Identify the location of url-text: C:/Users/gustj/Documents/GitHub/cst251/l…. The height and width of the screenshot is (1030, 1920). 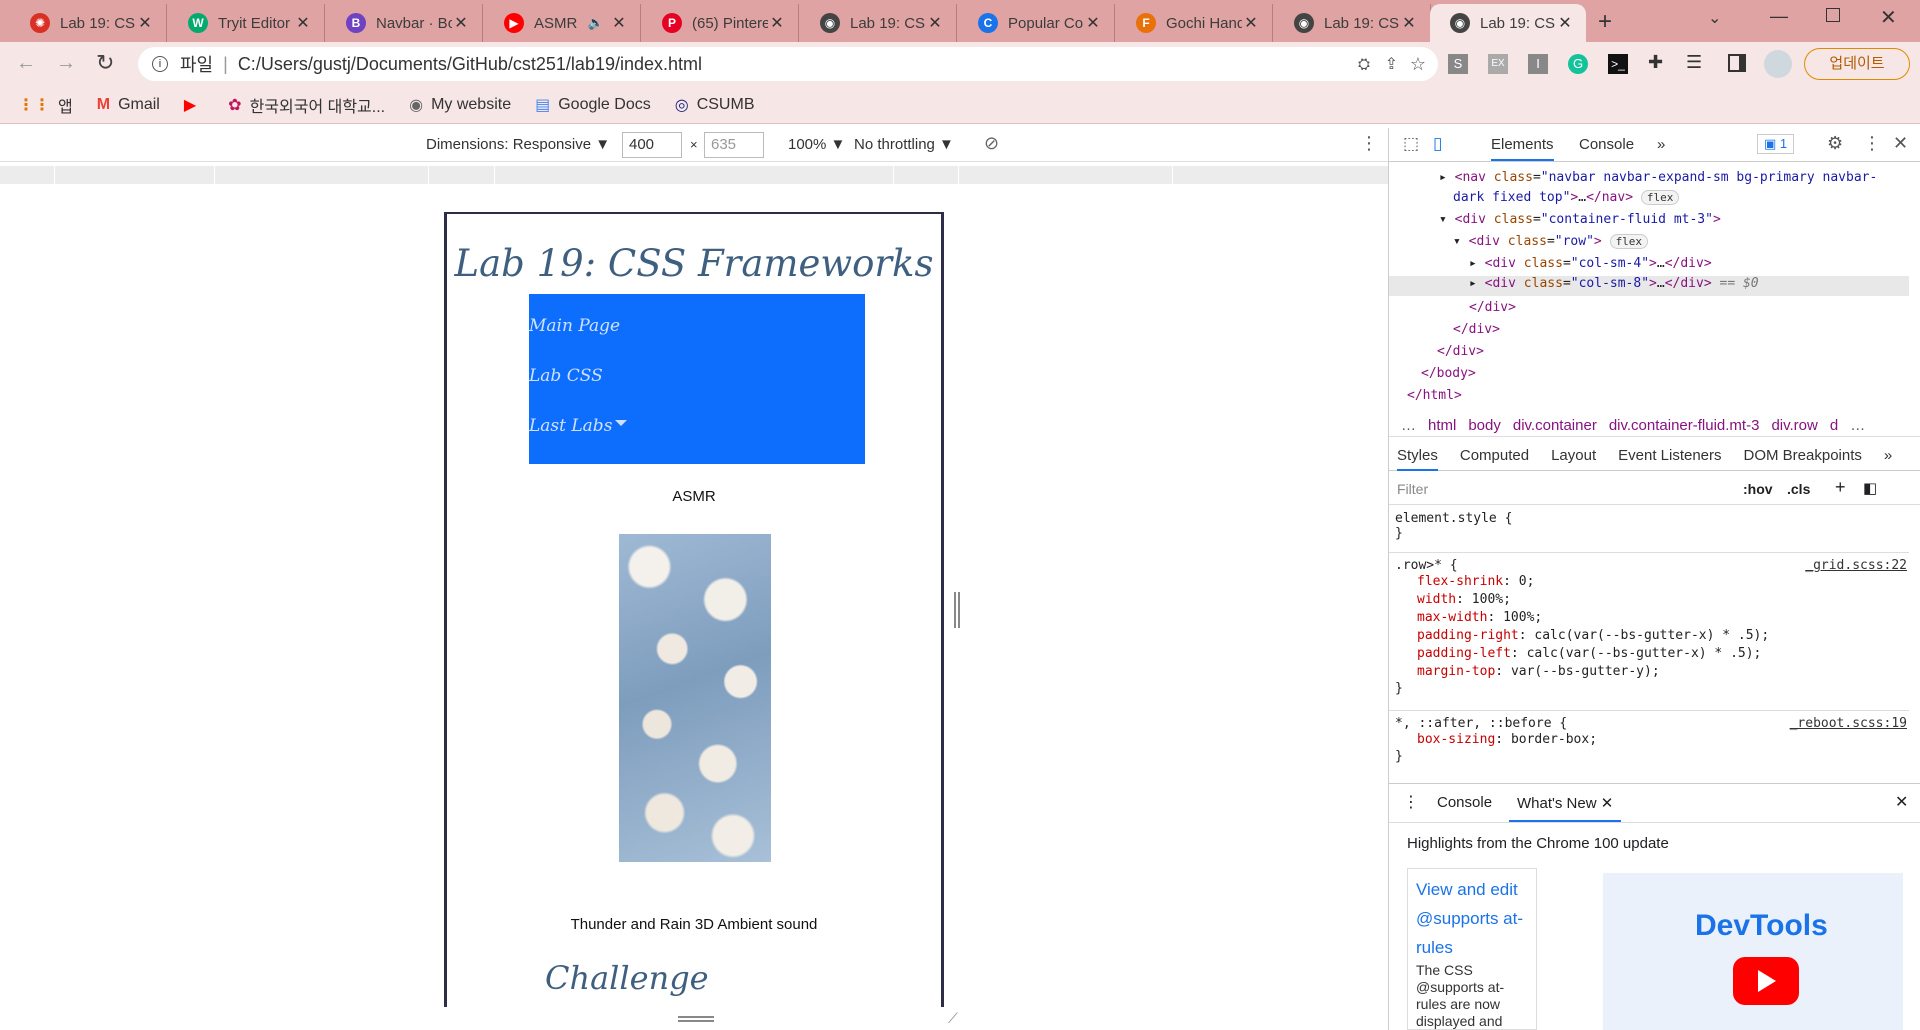
(470, 64).